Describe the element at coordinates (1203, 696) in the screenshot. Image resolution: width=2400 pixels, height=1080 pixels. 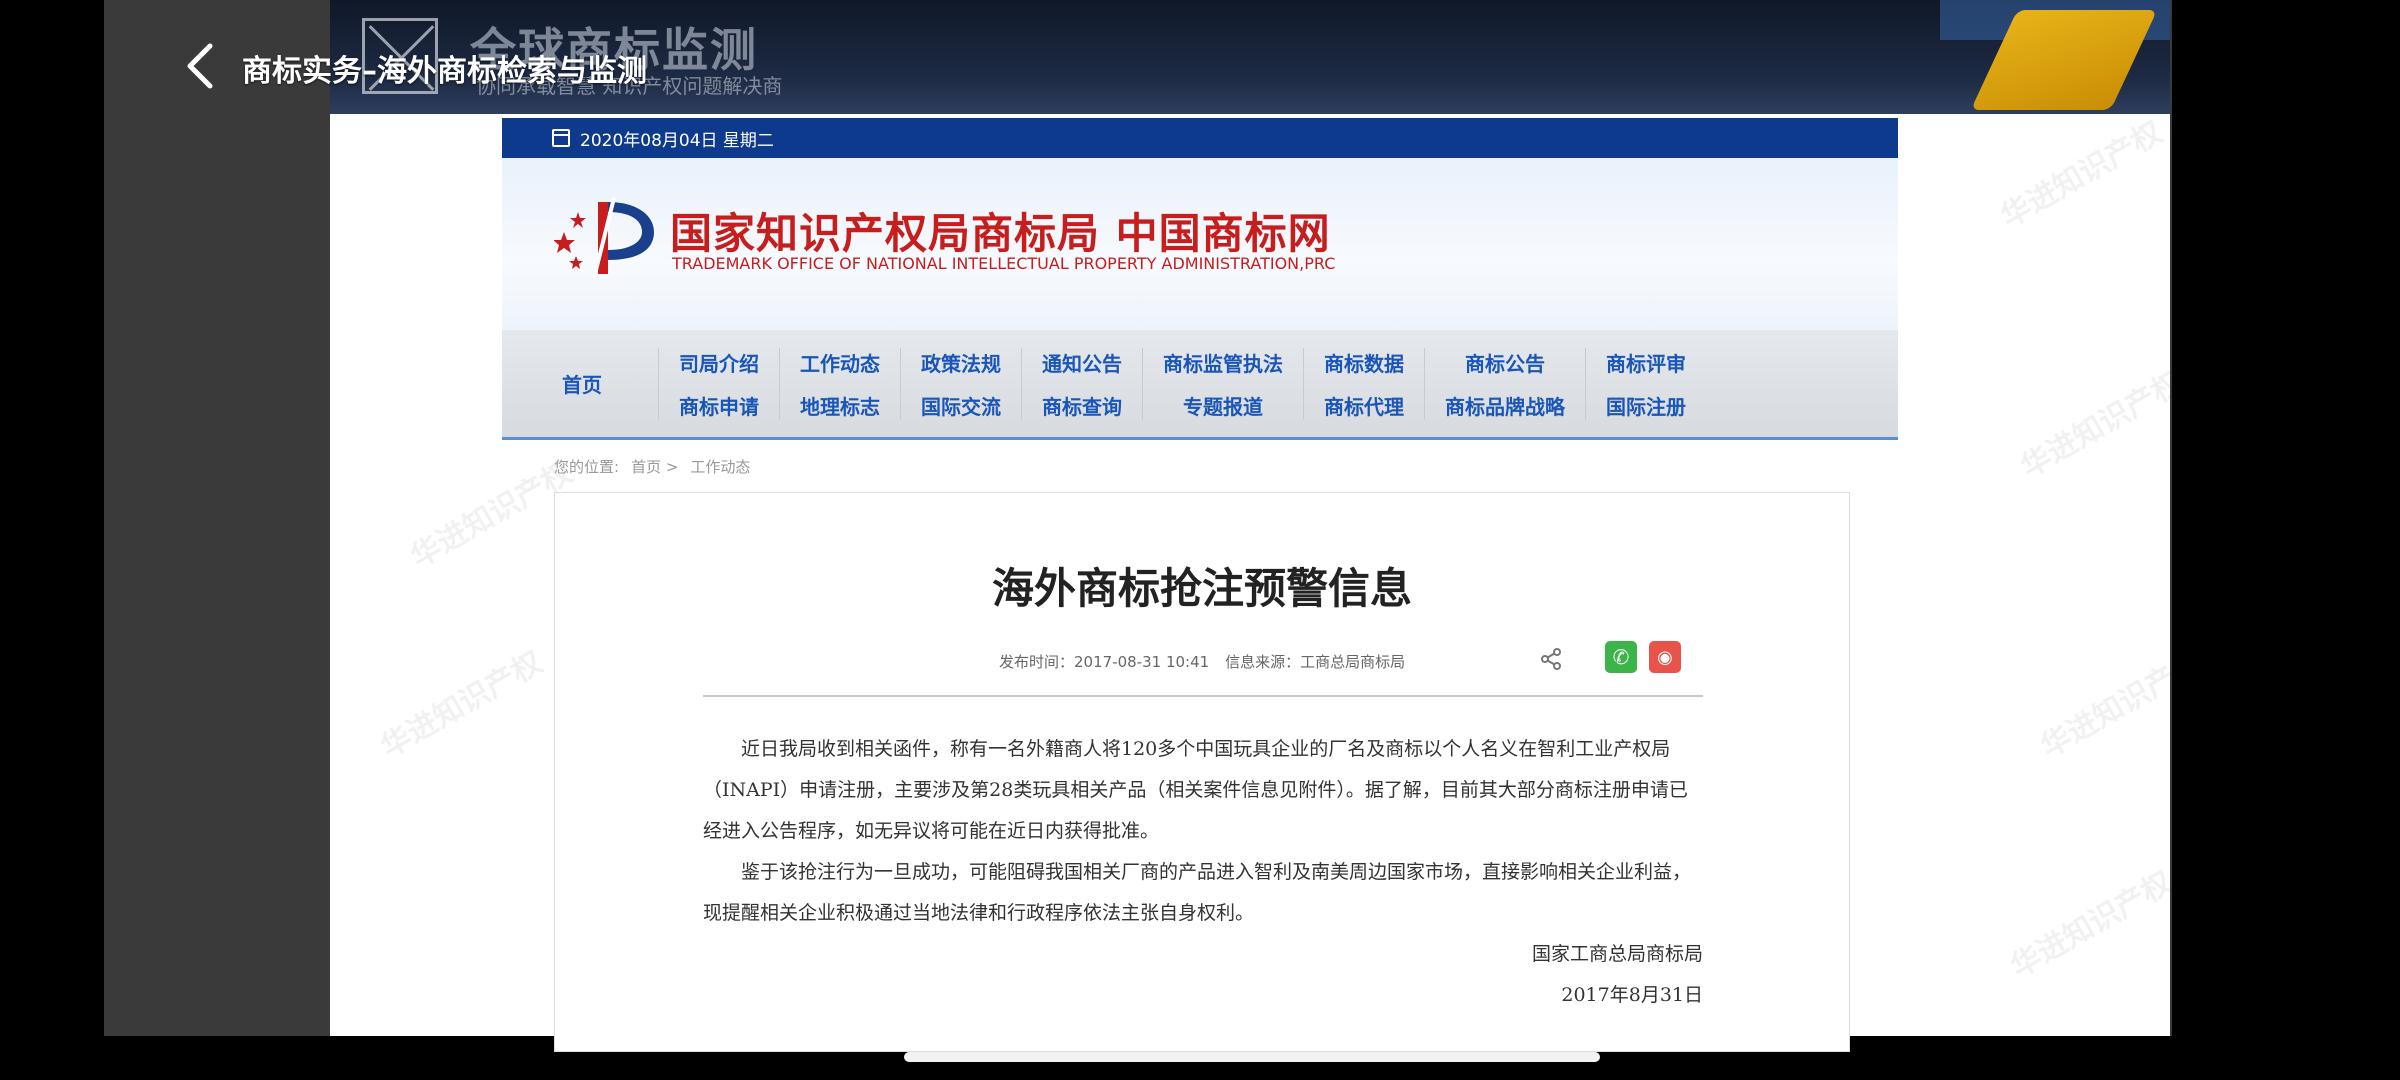
I see `article-divider` at that location.